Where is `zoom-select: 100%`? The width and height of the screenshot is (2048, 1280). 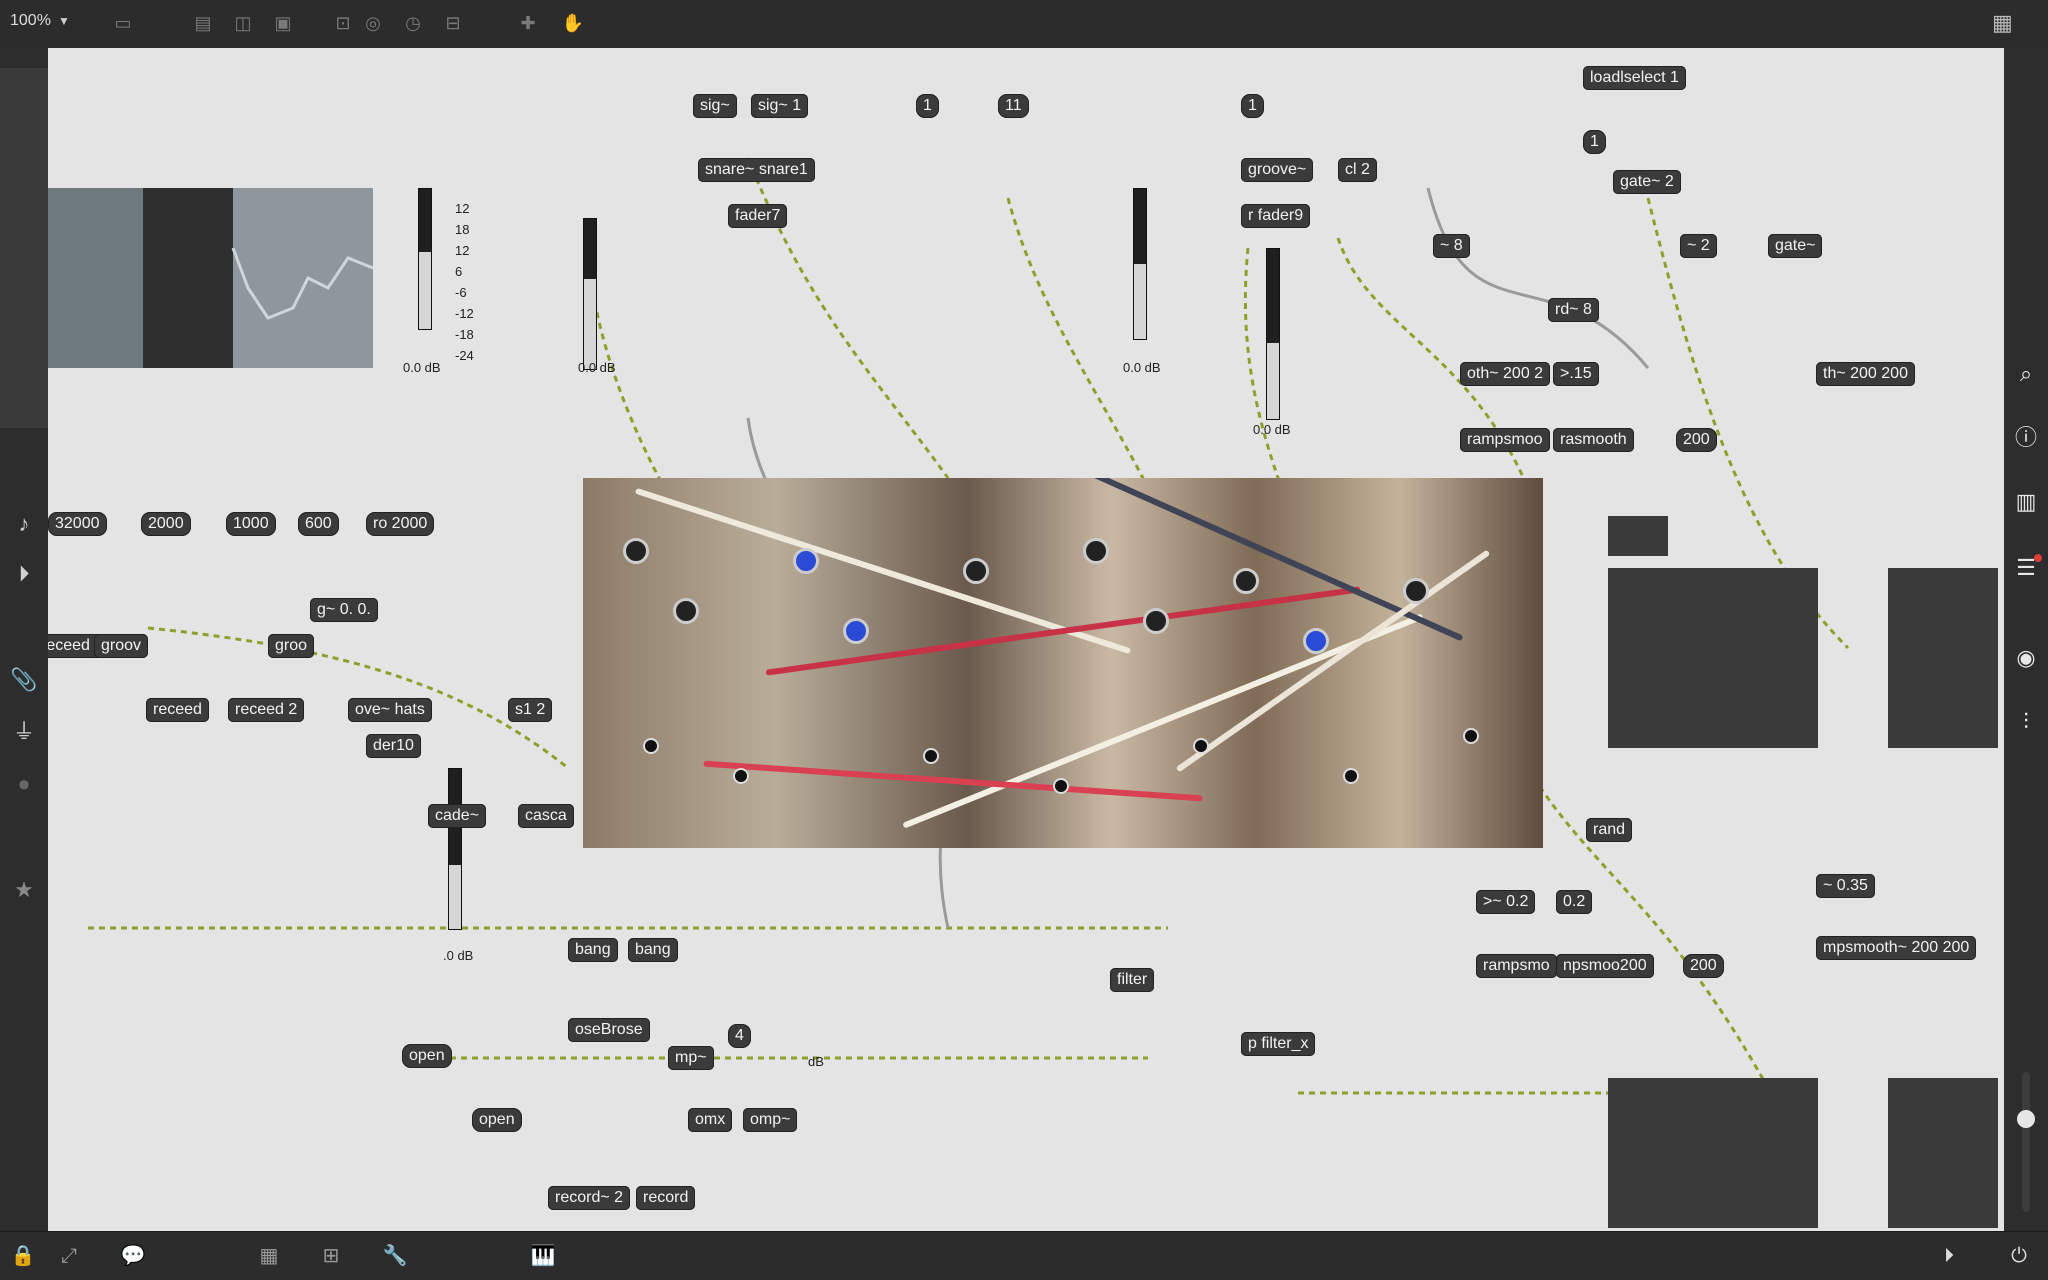 zoom-select: 100% is located at coordinates (30, 21).